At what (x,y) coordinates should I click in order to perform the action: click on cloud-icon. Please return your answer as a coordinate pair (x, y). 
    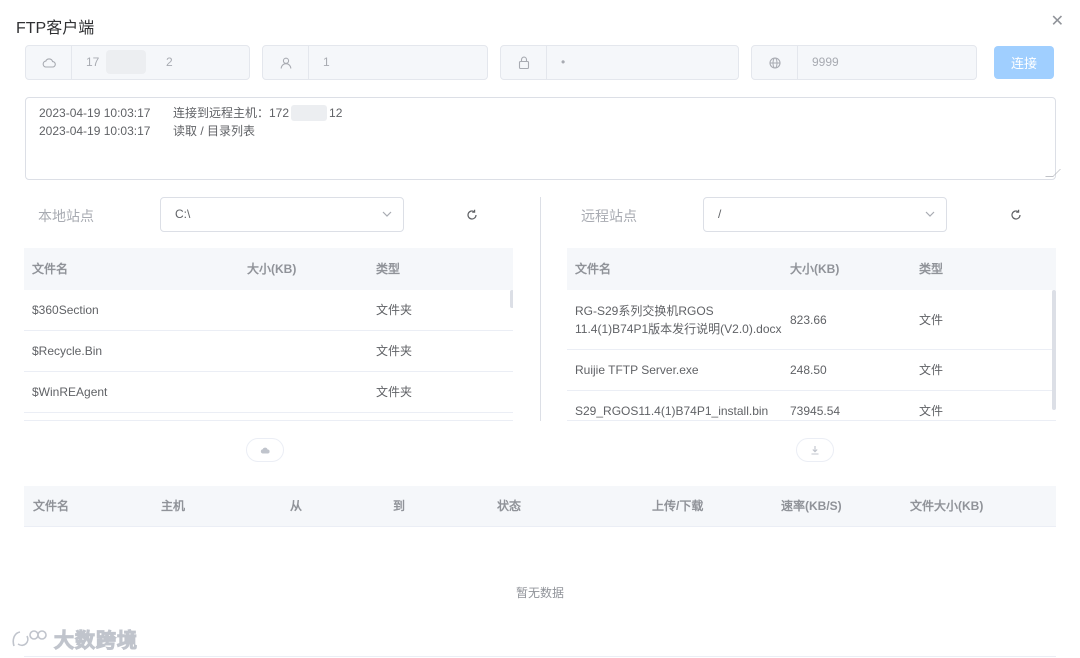
    Looking at the image, I should click on (49, 62).